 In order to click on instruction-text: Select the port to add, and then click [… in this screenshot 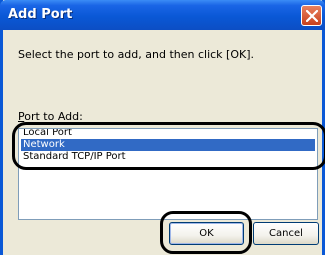, I will do `click(136, 54)`.